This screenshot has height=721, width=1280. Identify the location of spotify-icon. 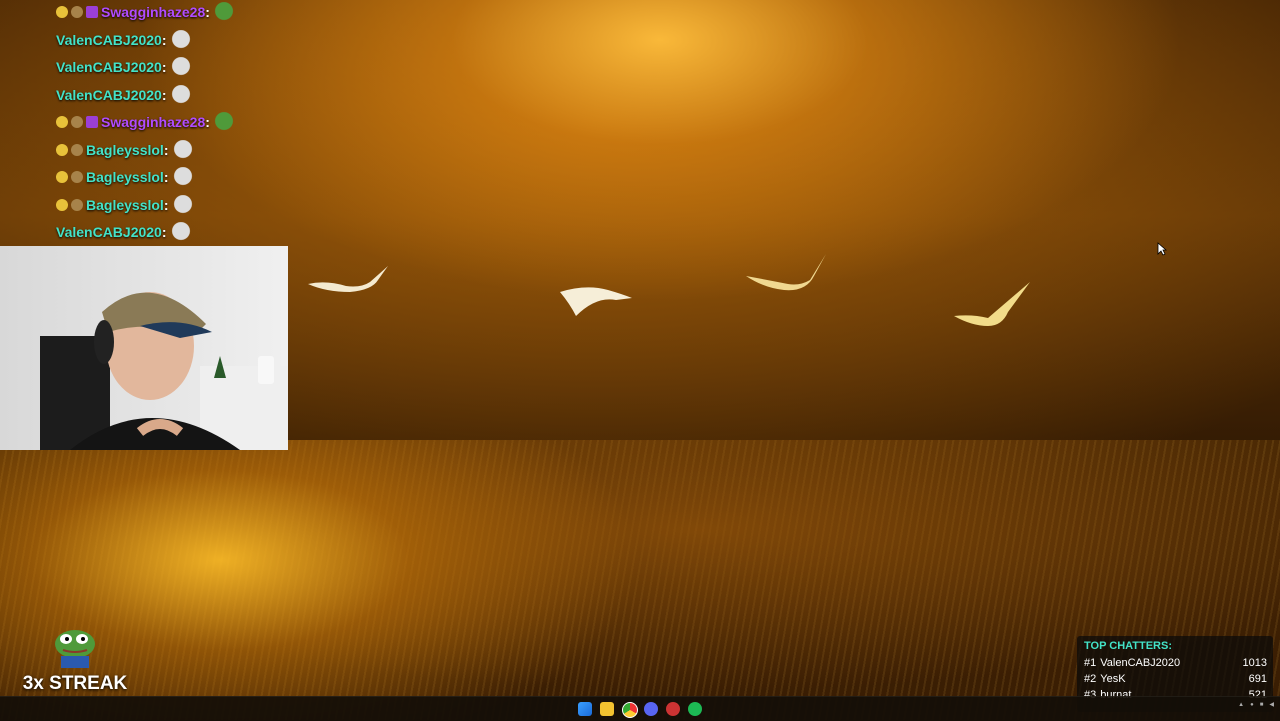
(695, 709).